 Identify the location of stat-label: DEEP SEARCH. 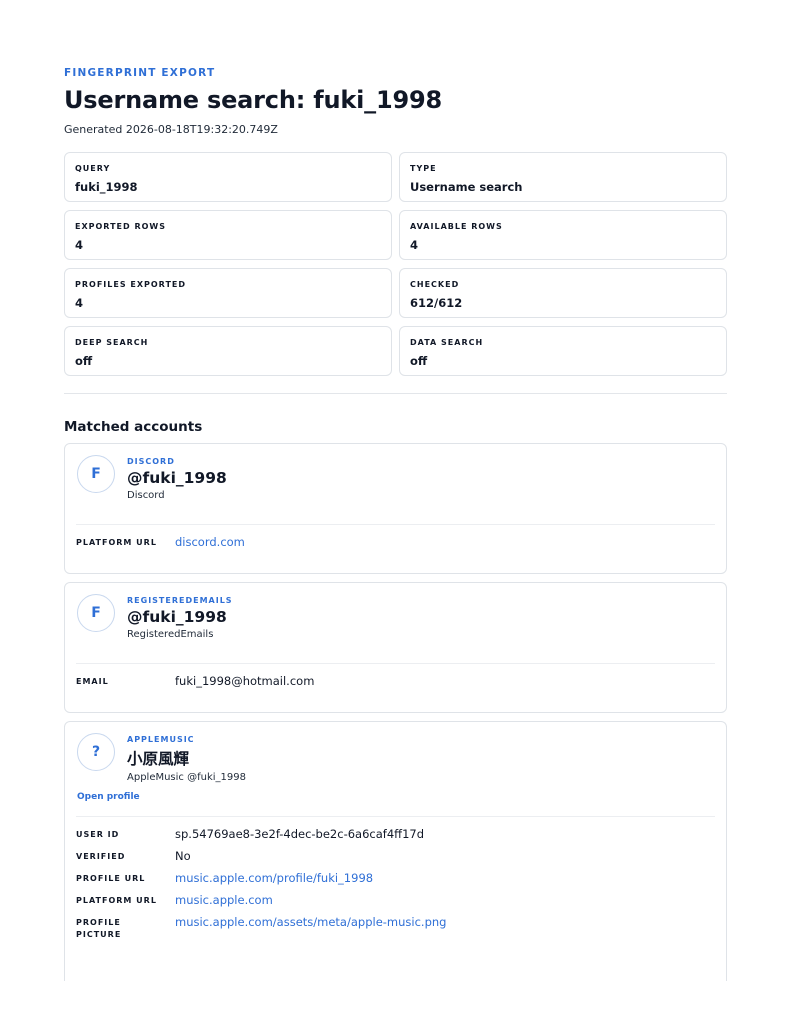
(112, 342).